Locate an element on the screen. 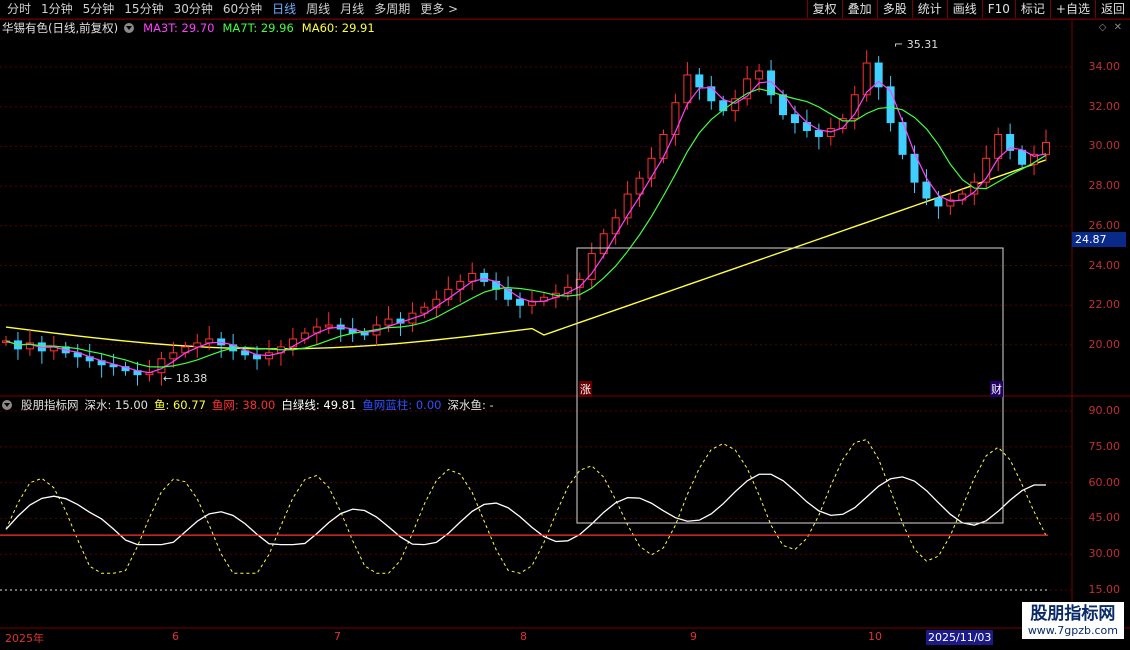  indicator-name: 股朋指标网 is located at coordinates (50, 405).